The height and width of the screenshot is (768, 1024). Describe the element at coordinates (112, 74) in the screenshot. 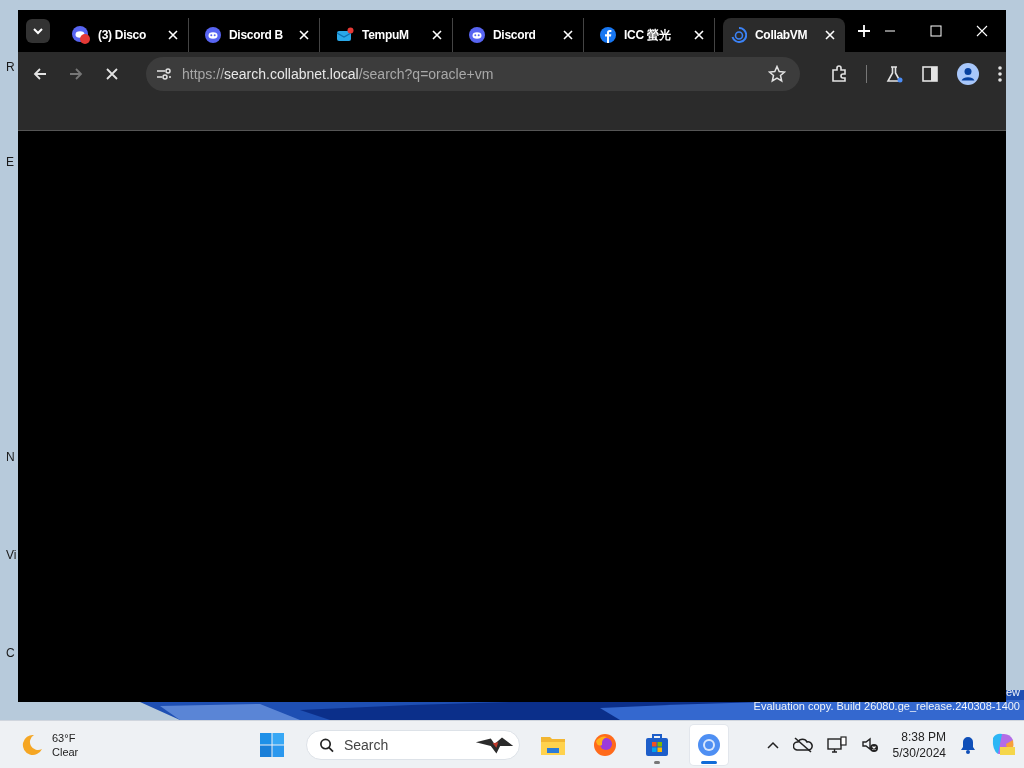

I see `stop-icon` at that location.